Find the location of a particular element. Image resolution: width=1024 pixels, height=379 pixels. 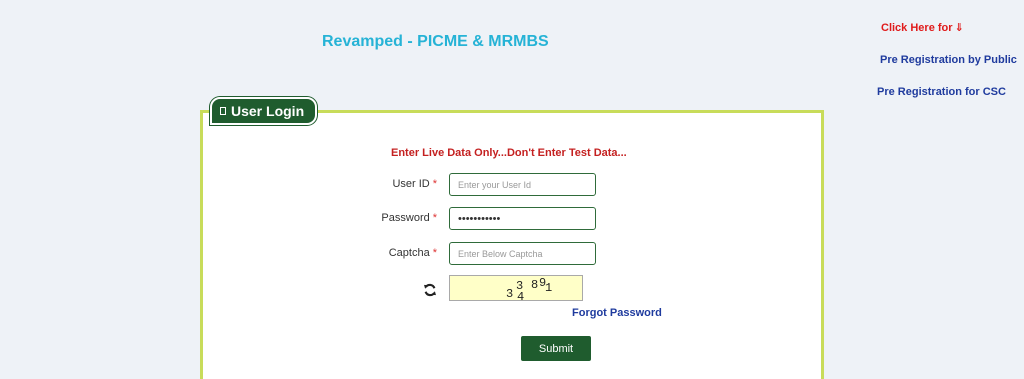

pre-registration-public-link: Pre Registration by Public is located at coordinates (948, 60).